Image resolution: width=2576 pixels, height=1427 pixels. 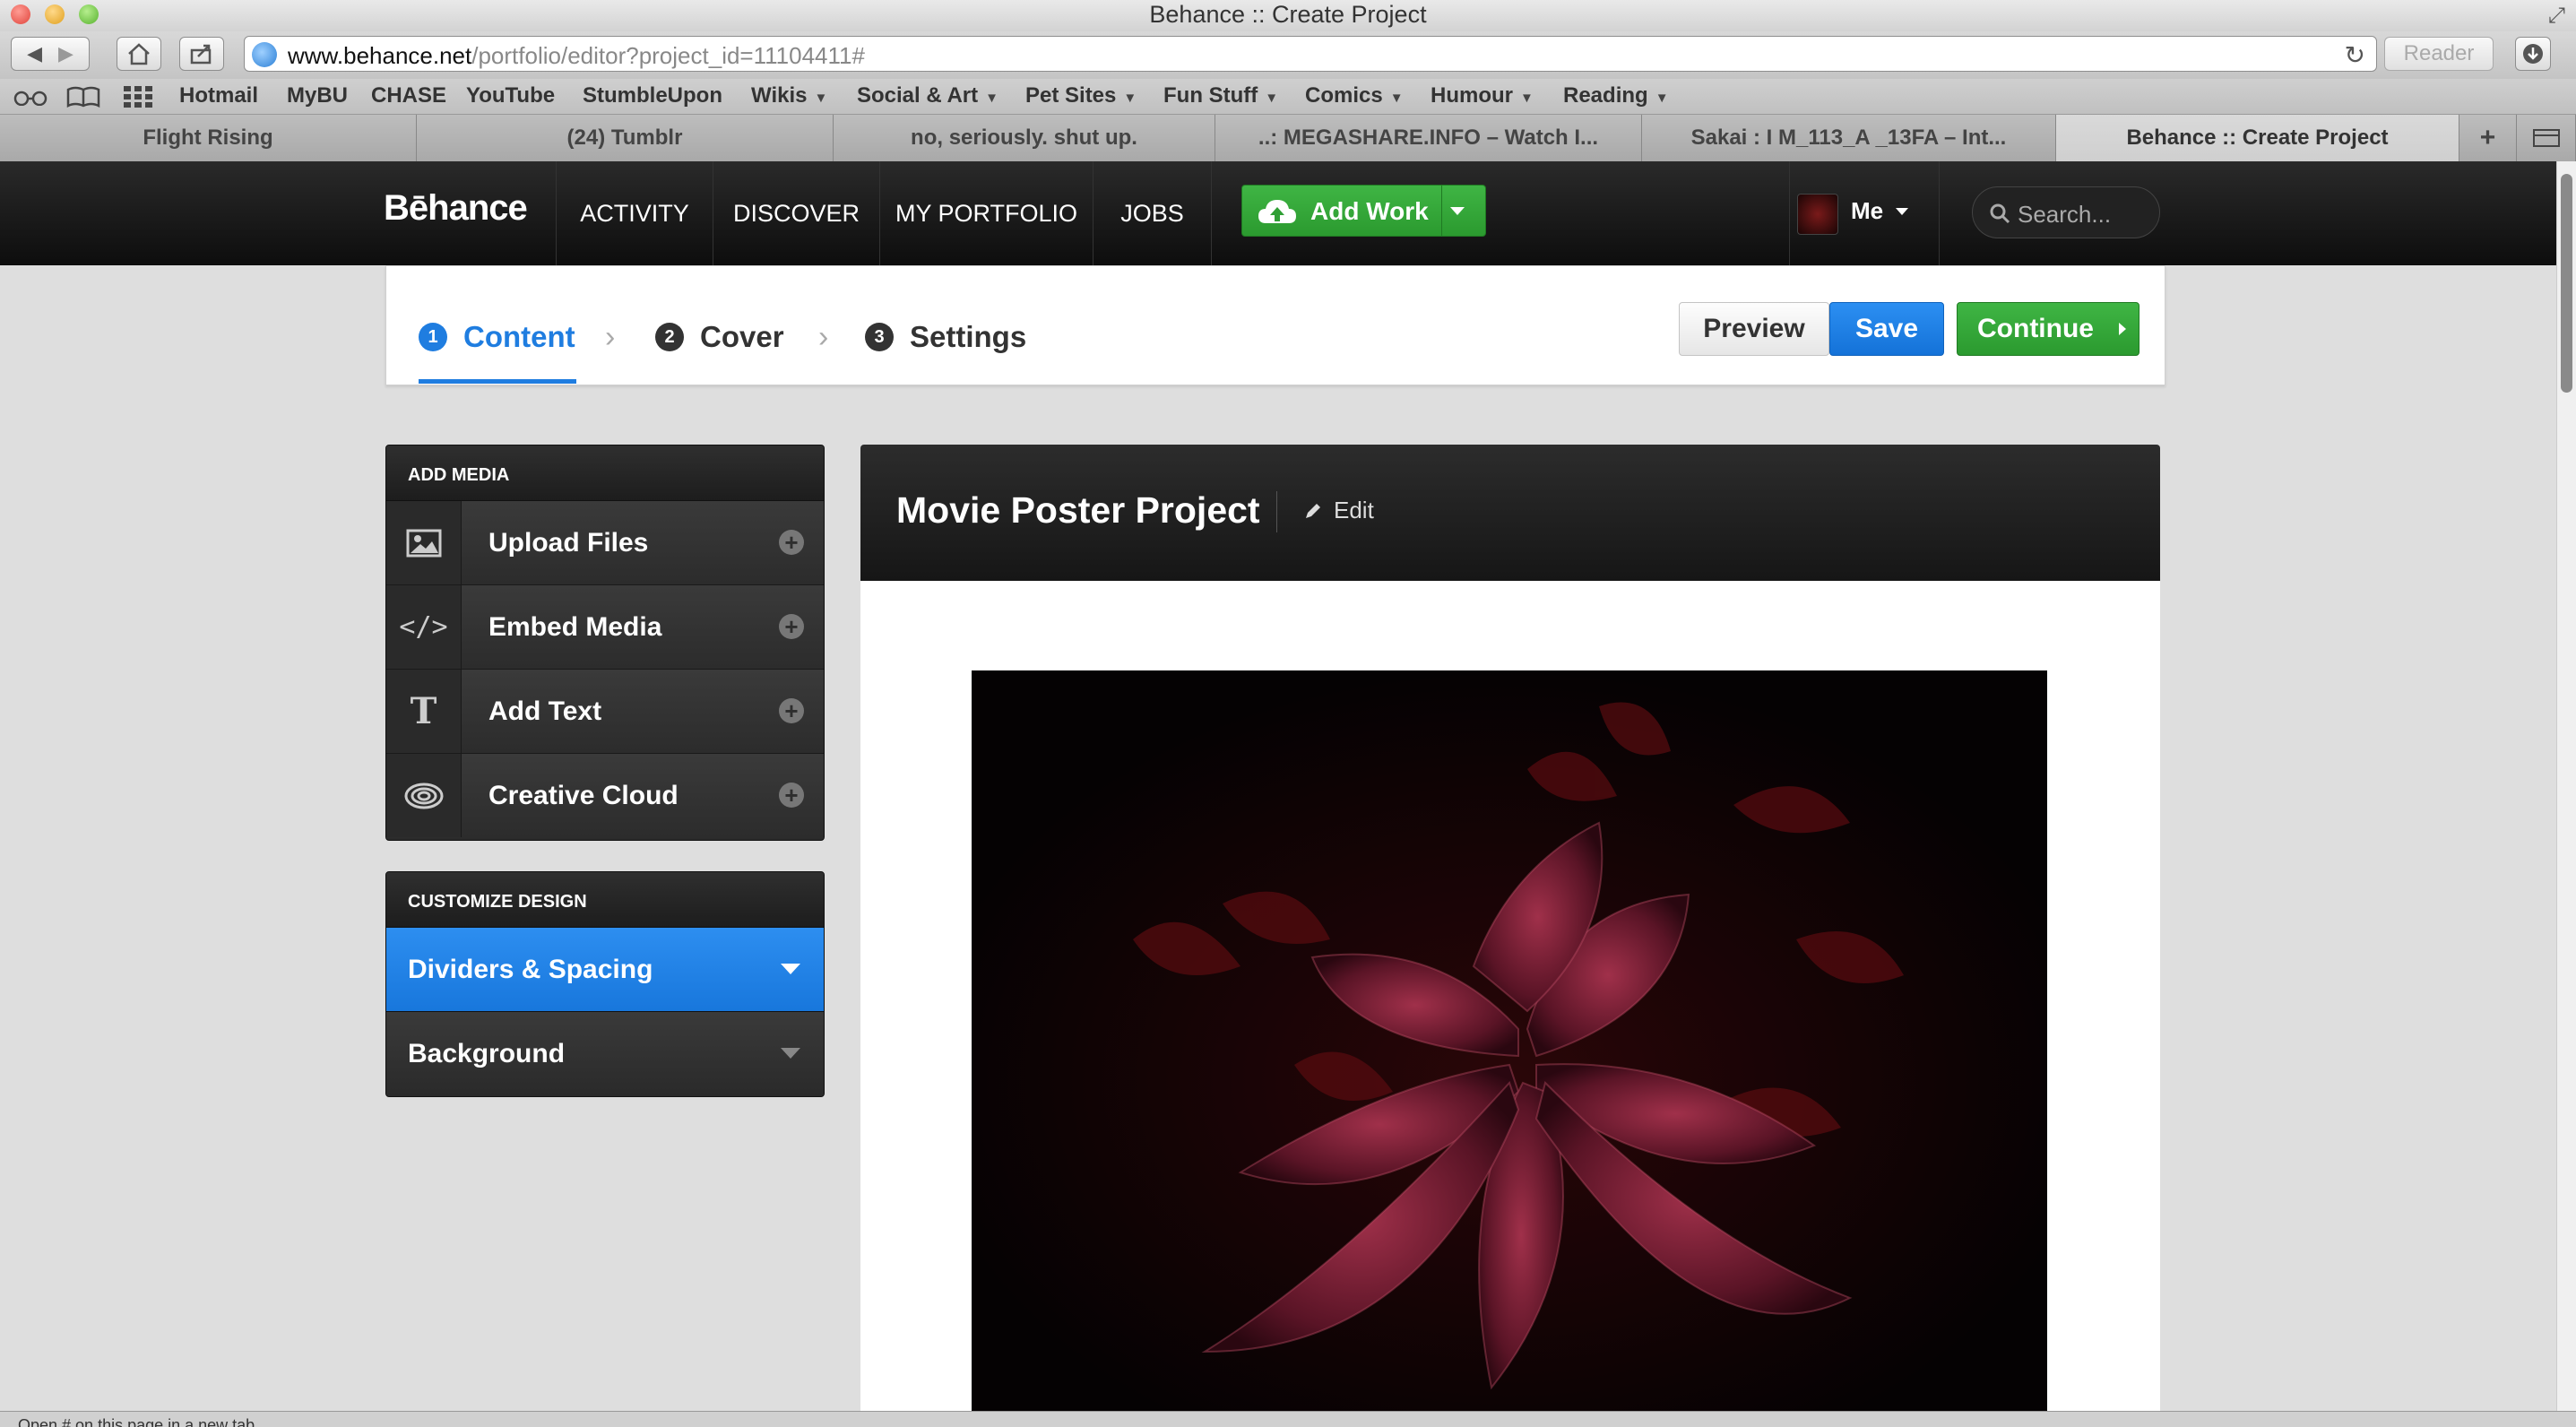 I want to click on share-button, so click(x=201, y=54).